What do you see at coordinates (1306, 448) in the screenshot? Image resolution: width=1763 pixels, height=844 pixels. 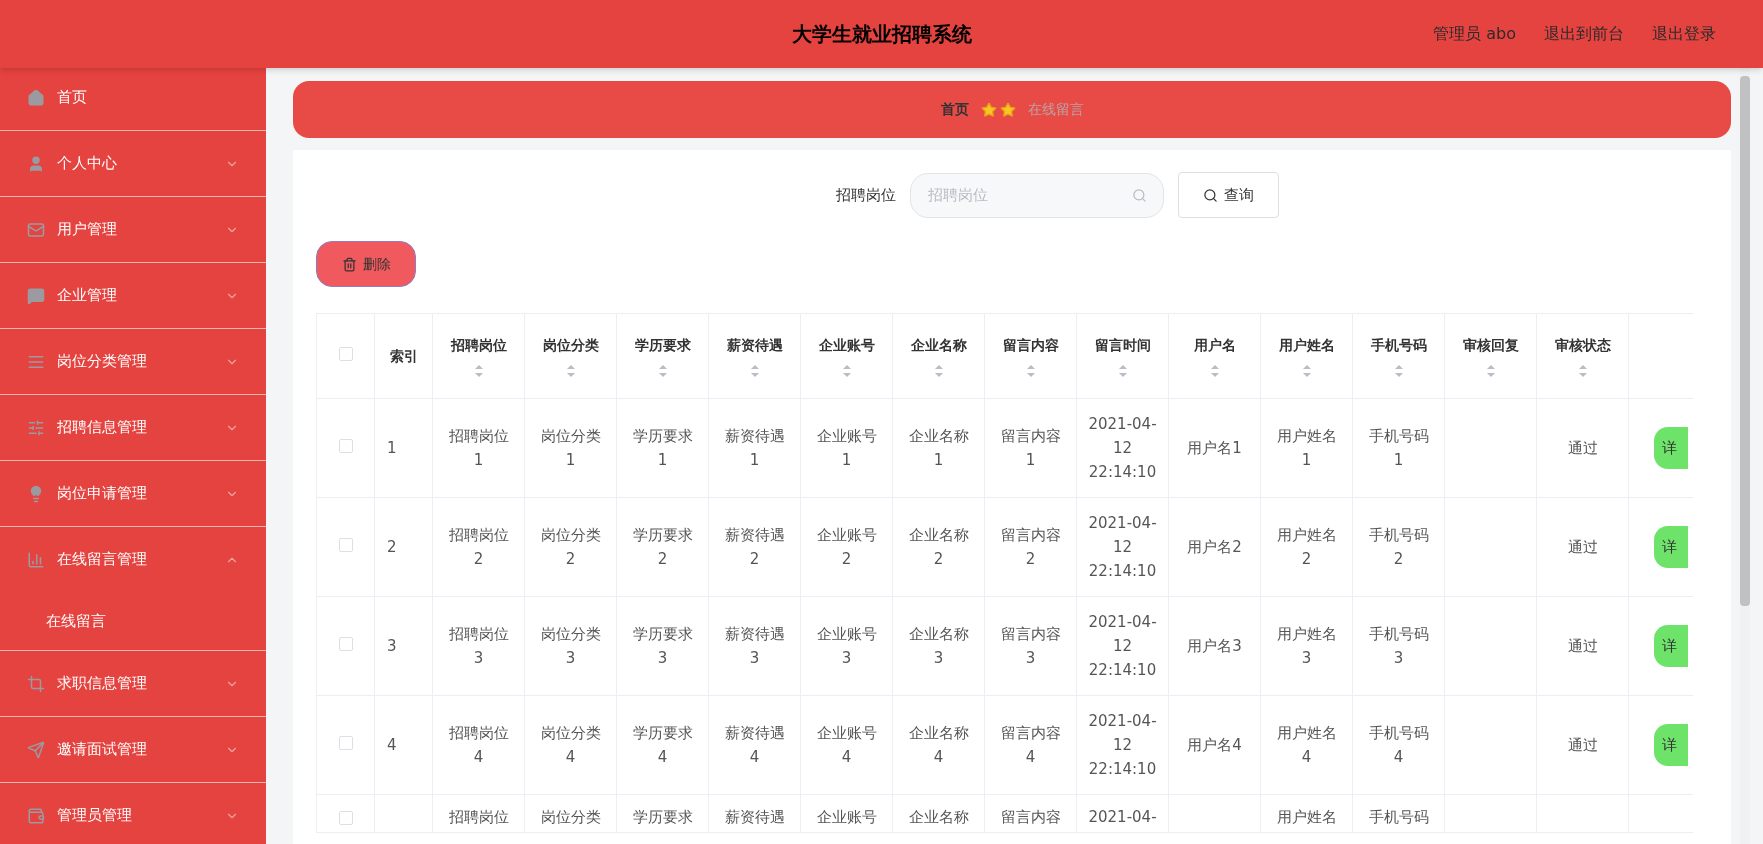 I see `table-cell: 用户姓名1` at bounding box center [1306, 448].